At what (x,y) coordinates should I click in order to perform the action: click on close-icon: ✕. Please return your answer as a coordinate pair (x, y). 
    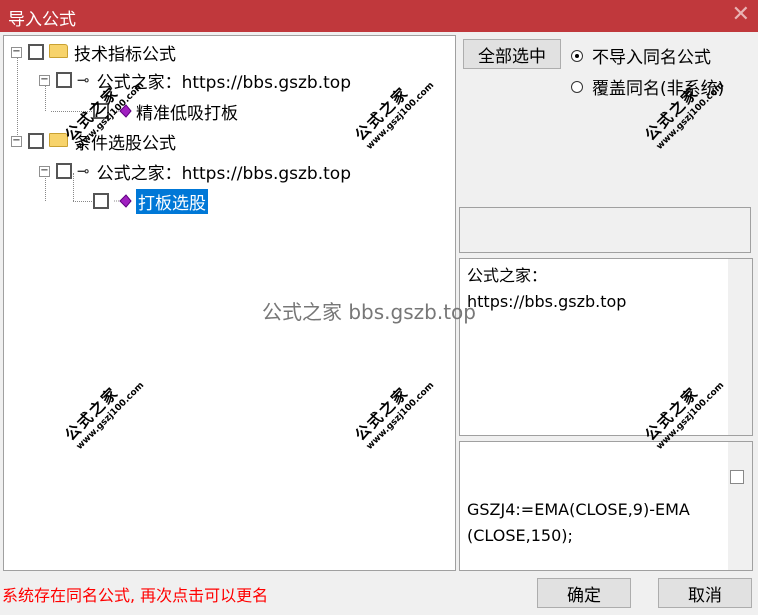
    Looking at the image, I should click on (741, 14).